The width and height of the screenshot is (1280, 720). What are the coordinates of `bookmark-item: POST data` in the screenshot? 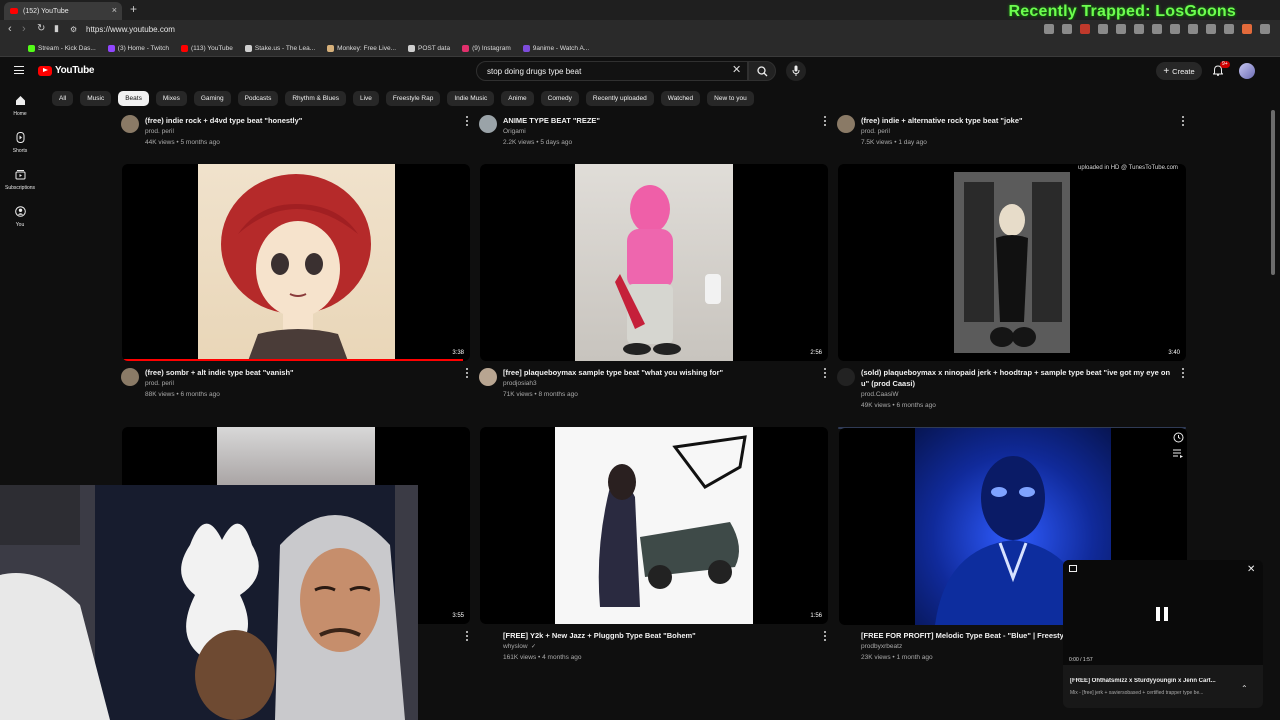 It's located at (429, 48).